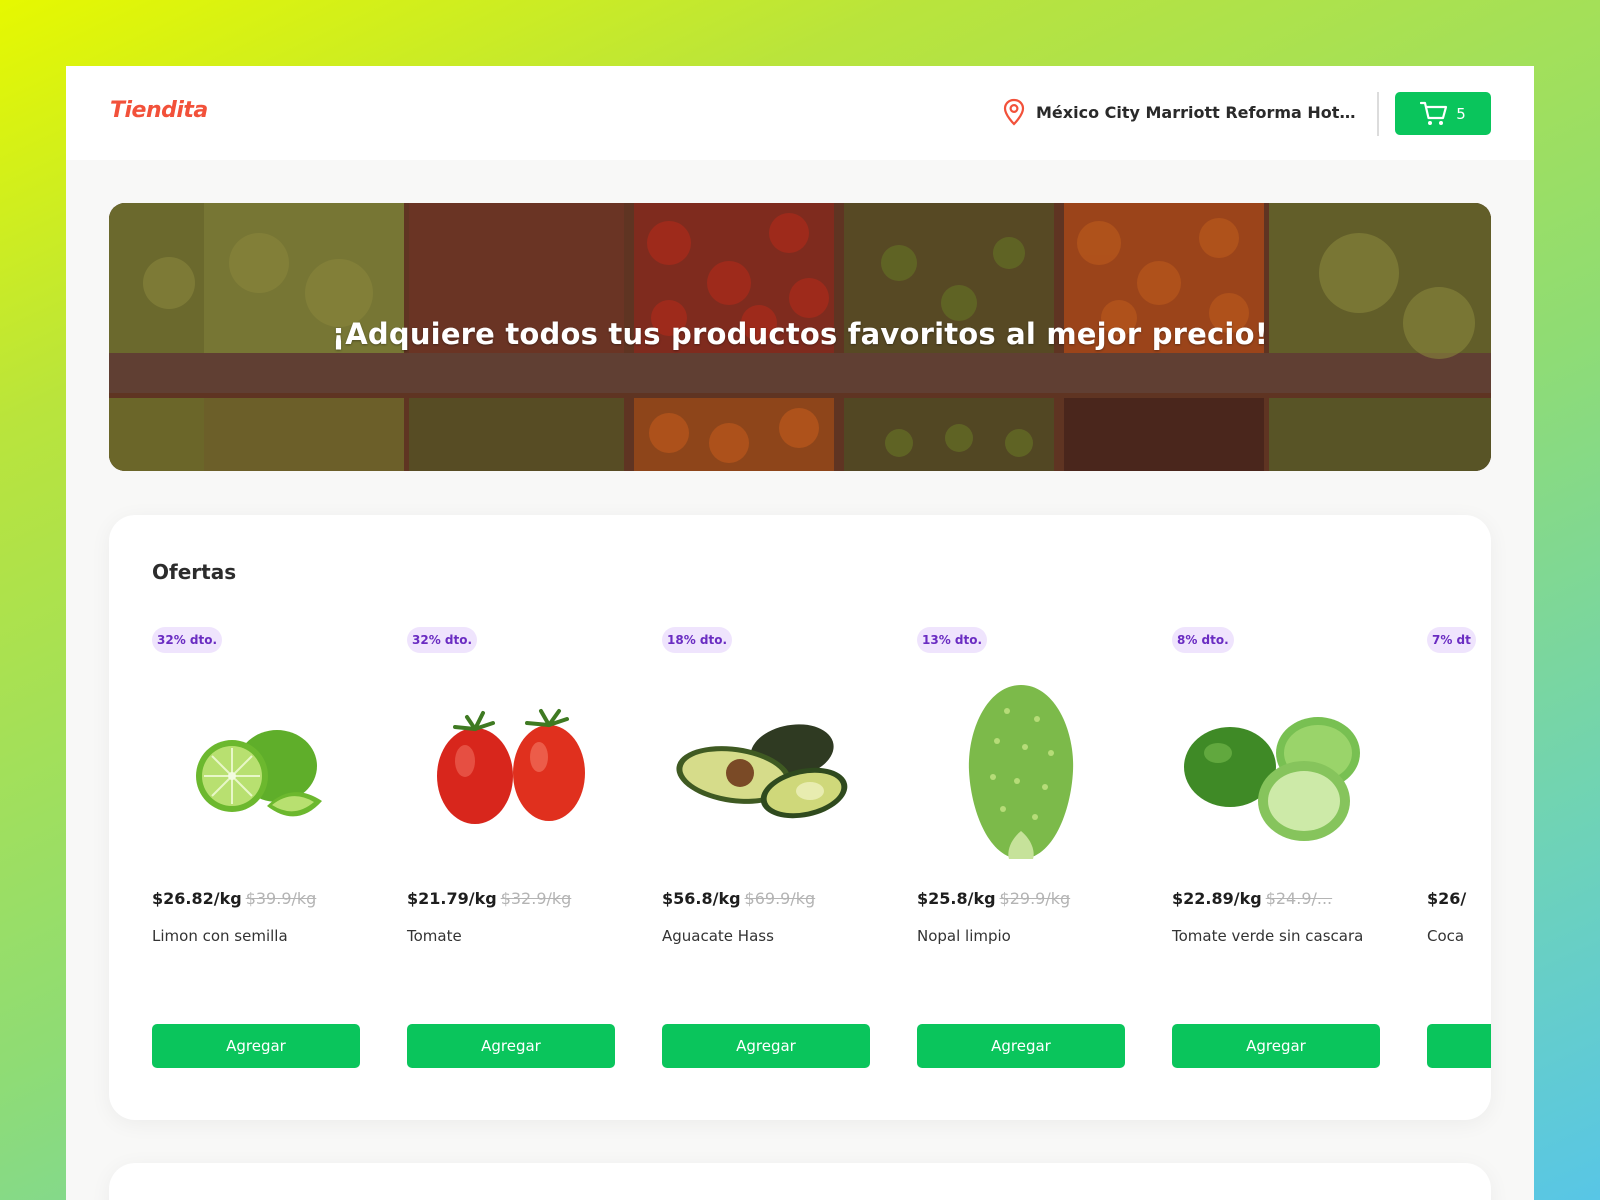 The image size is (1600, 1200). Describe the element at coordinates (220, 936) in the screenshot. I see `product-name: Limon con semilla` at that location.